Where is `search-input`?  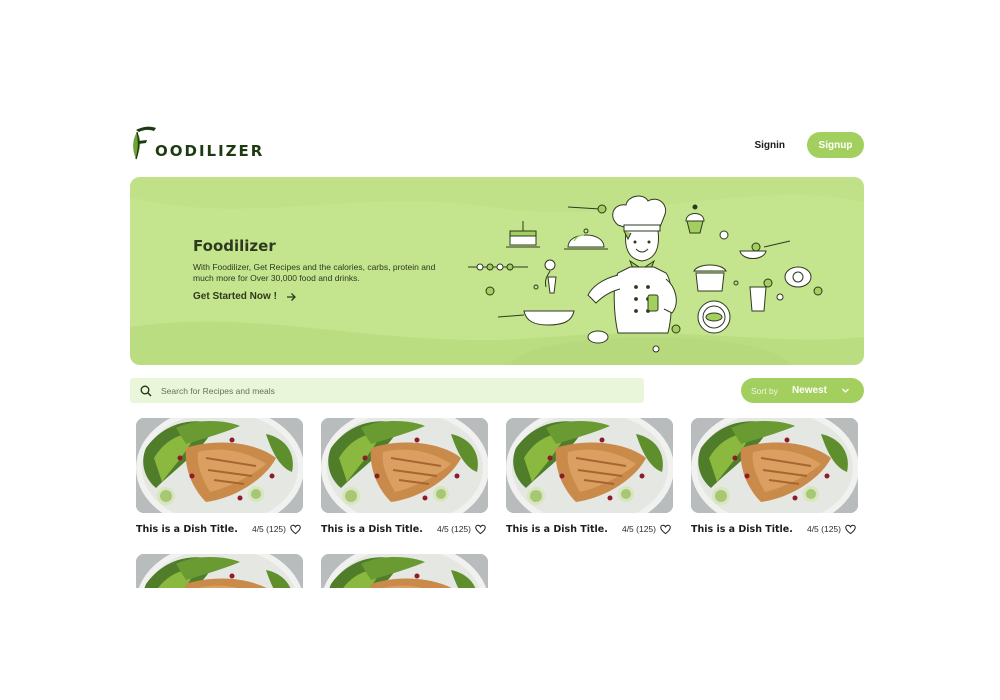 search-input is located at coordinates (396, 390).